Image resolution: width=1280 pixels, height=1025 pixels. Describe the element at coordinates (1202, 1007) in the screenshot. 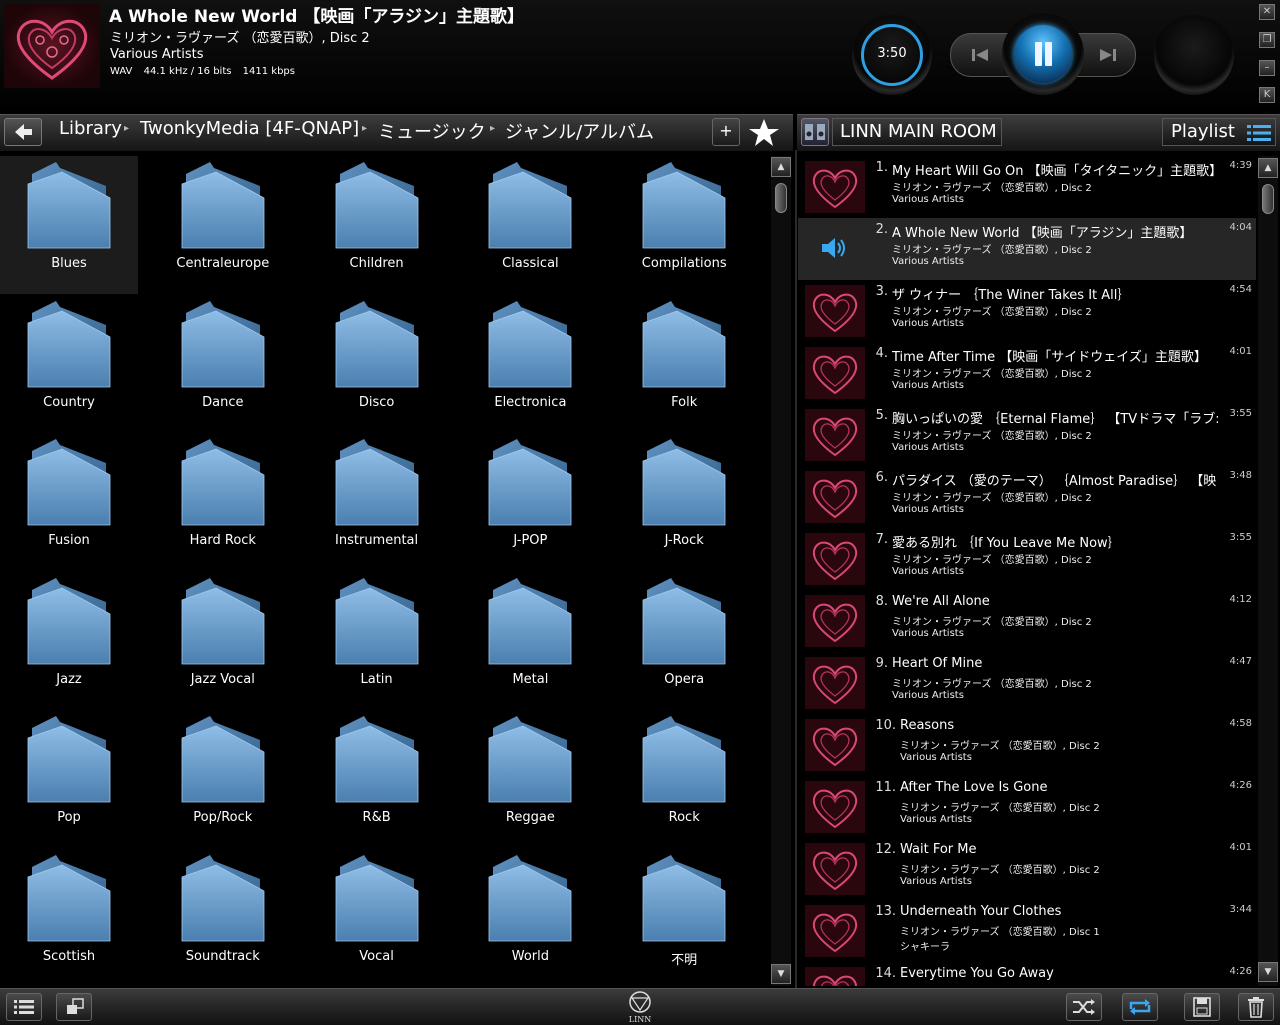

I see `save-playlist-button` at that location.